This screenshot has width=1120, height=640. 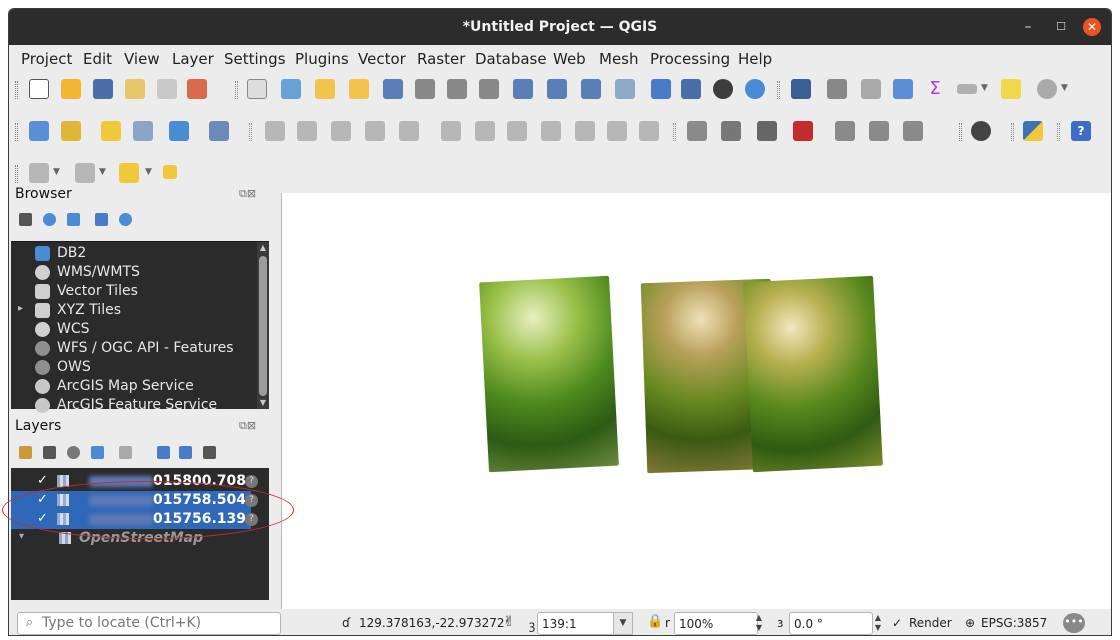 I want to click on current-edits-icon, so click(x=275, y=131).